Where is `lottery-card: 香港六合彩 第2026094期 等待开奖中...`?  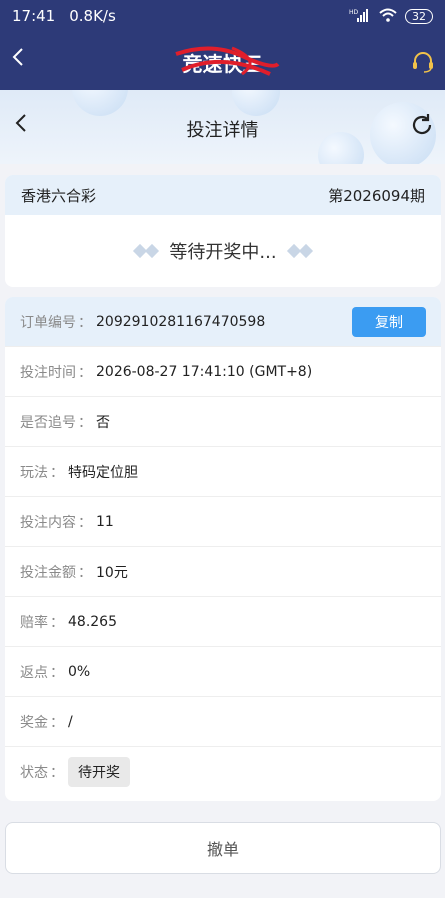 lottery-card: 香港六合彩 第2026094期 等待开奖中... is located at coordinates (223, 231).